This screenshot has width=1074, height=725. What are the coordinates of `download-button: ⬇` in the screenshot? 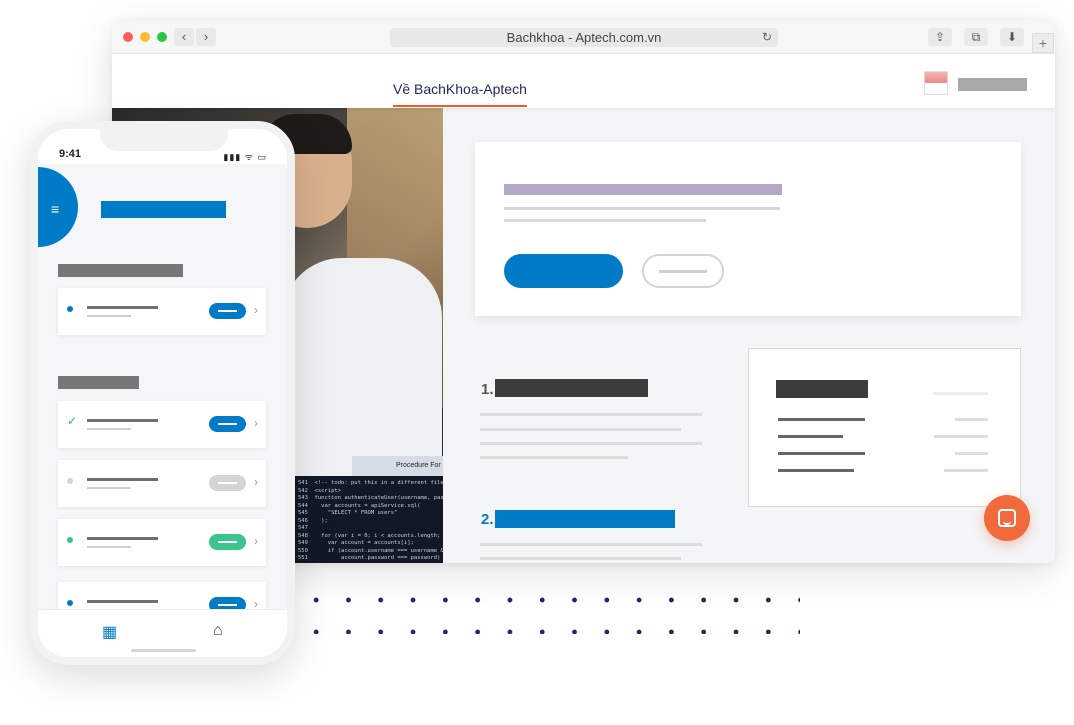 It's located at (1012, 37).